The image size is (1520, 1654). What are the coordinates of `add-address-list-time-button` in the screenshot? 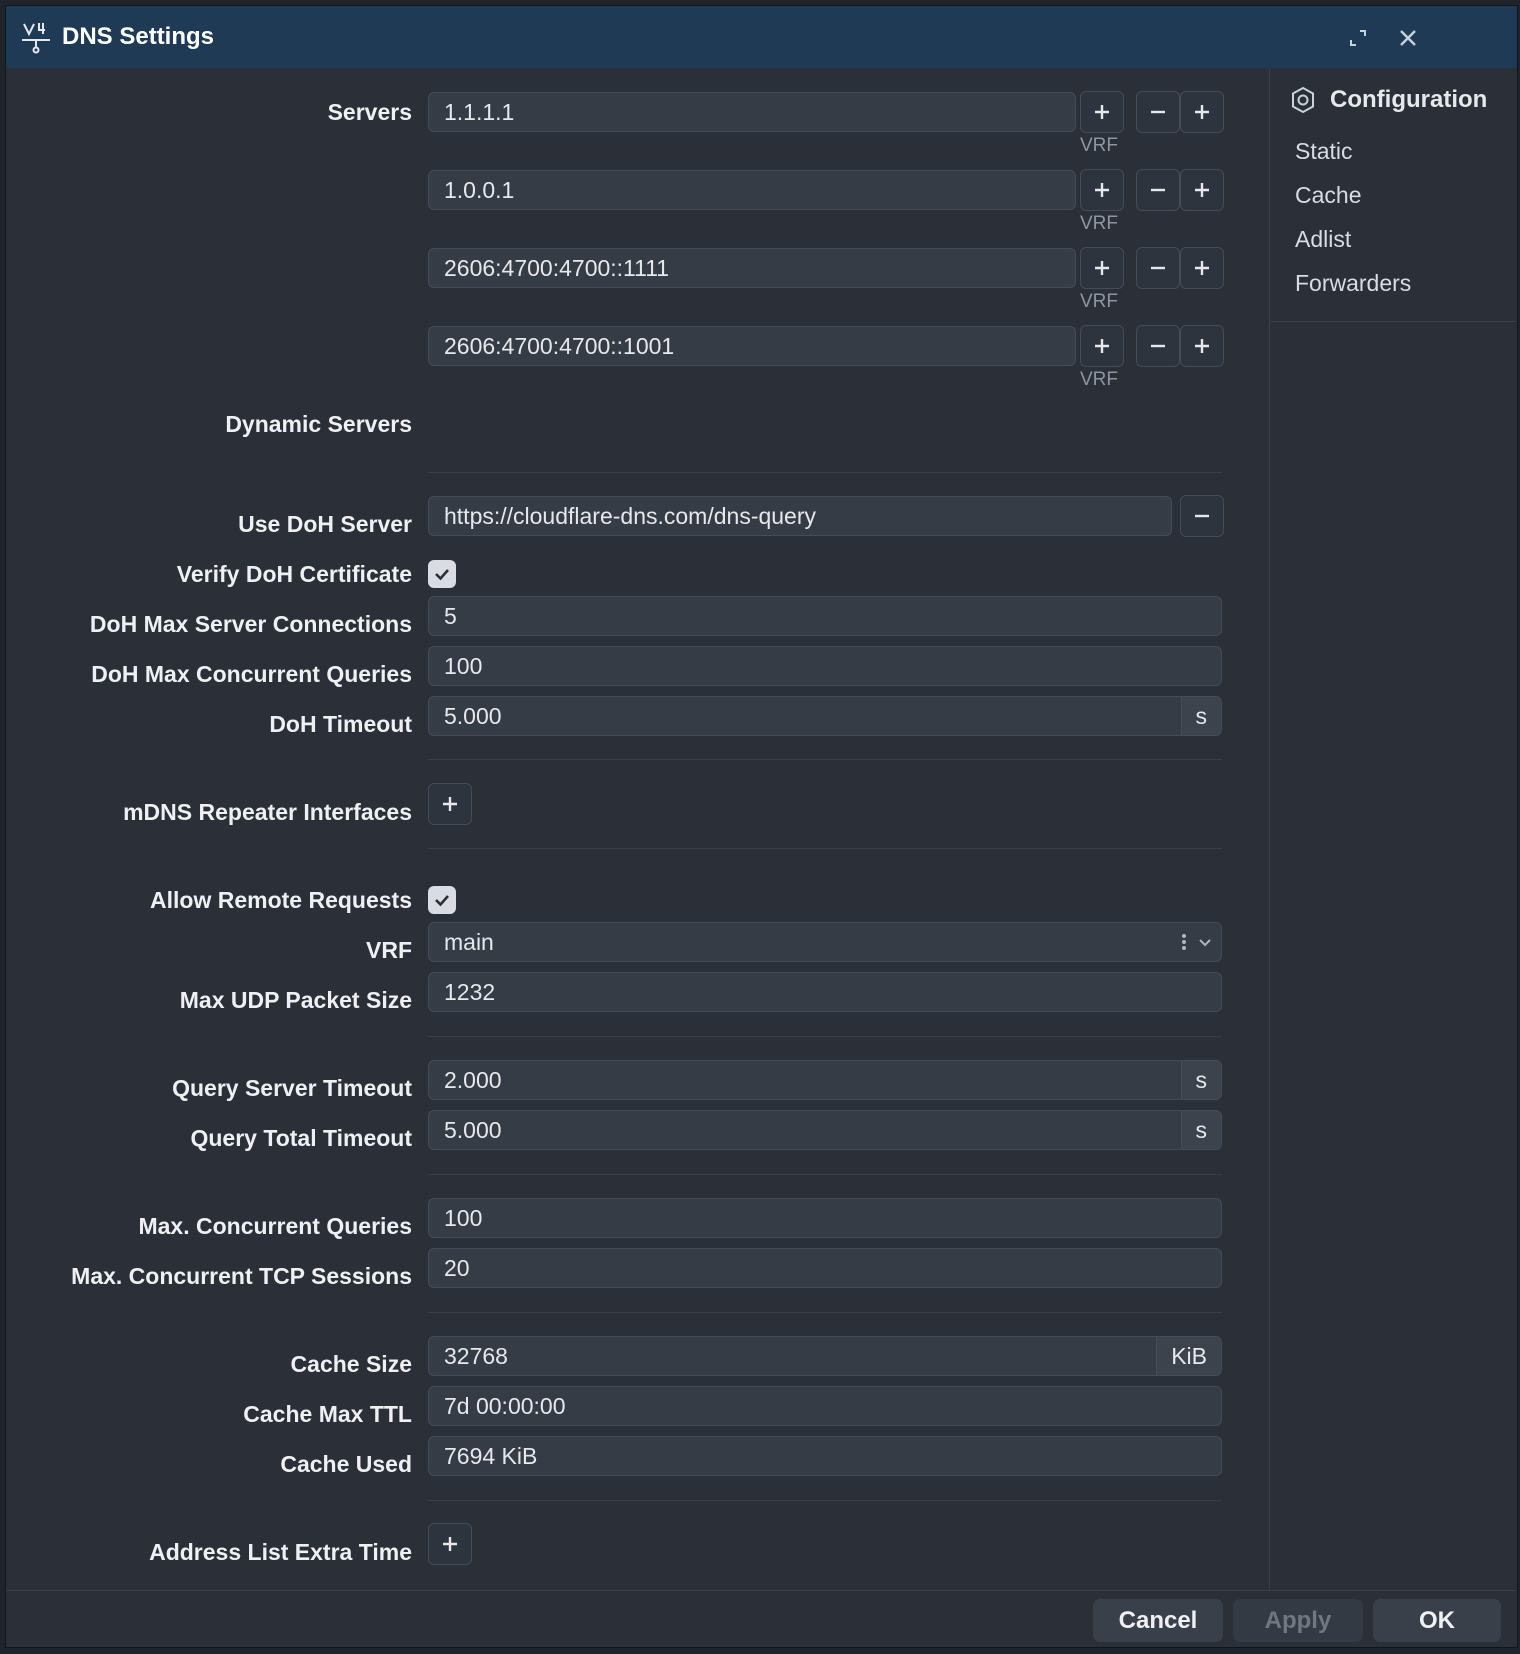 It's located at (450, 1544).